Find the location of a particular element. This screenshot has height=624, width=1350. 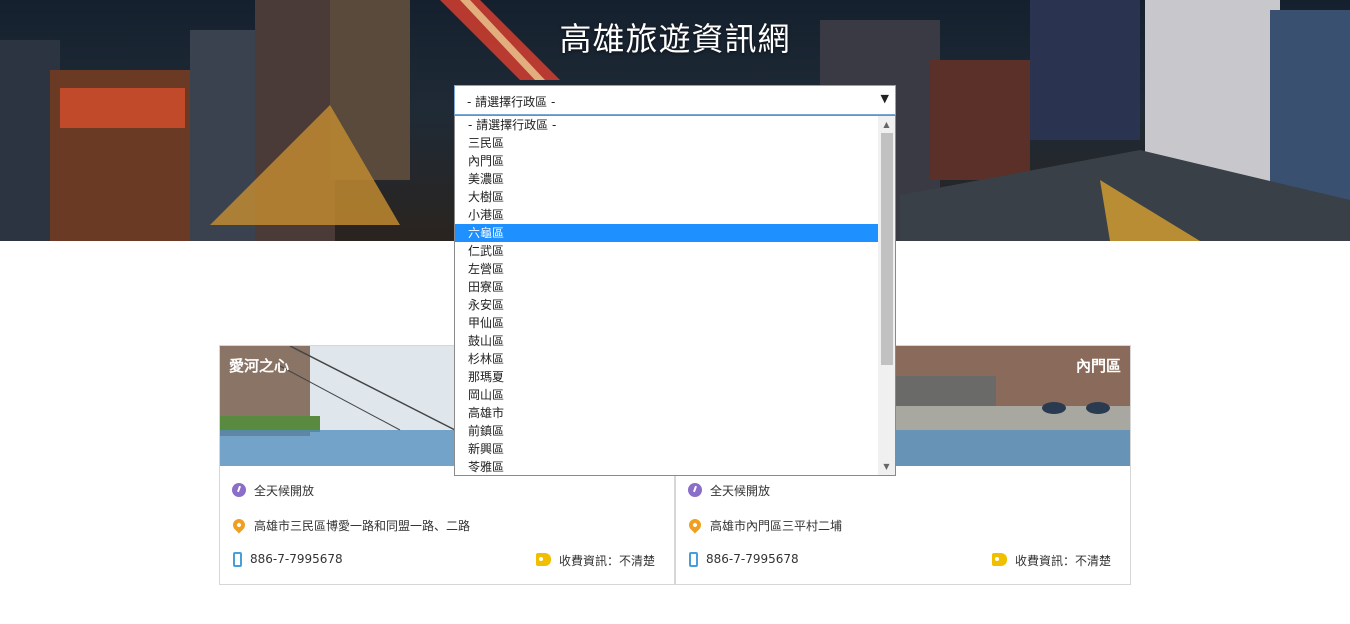

dropdown-option: 三民區 is located at coordinates (667, 143).